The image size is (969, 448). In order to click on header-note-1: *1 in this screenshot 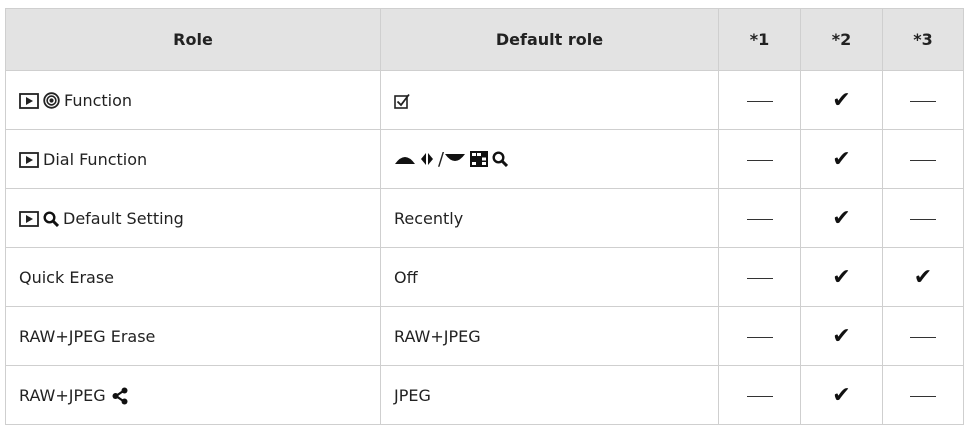, I will do `click(759, 39)`.